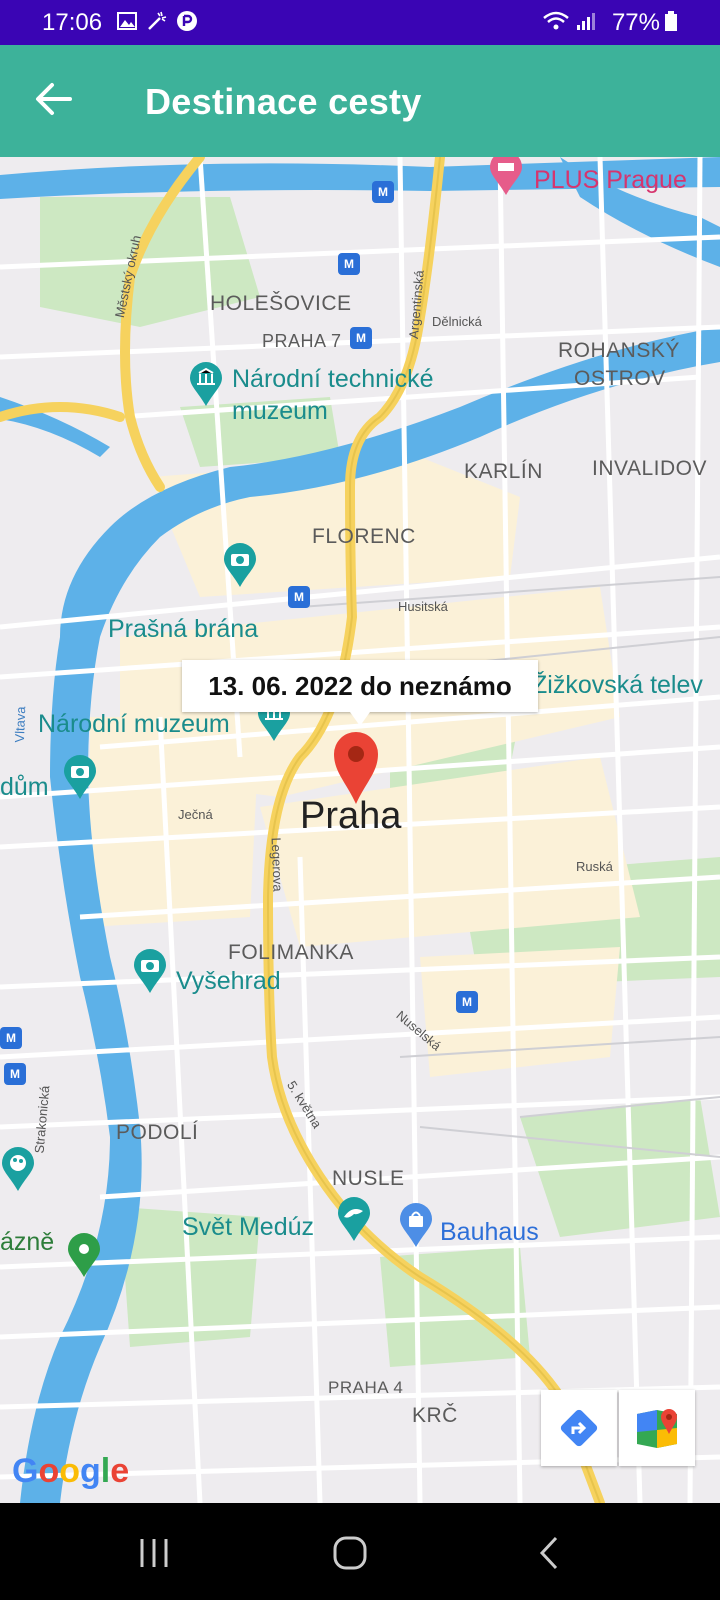 The image size is (720, 1600). What do you see at coordinates (671, 21) in the screenshot?
I see `battery-icon` at bounding box center [671, 21].